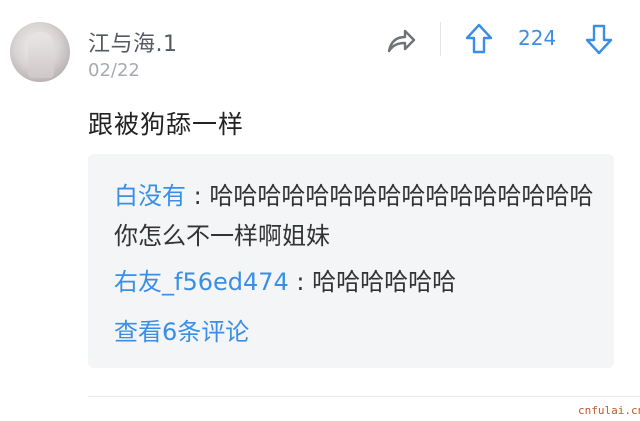 The image size is (640, 421). What do you see at coordinates (201, 282) in the screenshot?
I see `reply-username: 右友_f56ed474` at bounding box center [201, 282].